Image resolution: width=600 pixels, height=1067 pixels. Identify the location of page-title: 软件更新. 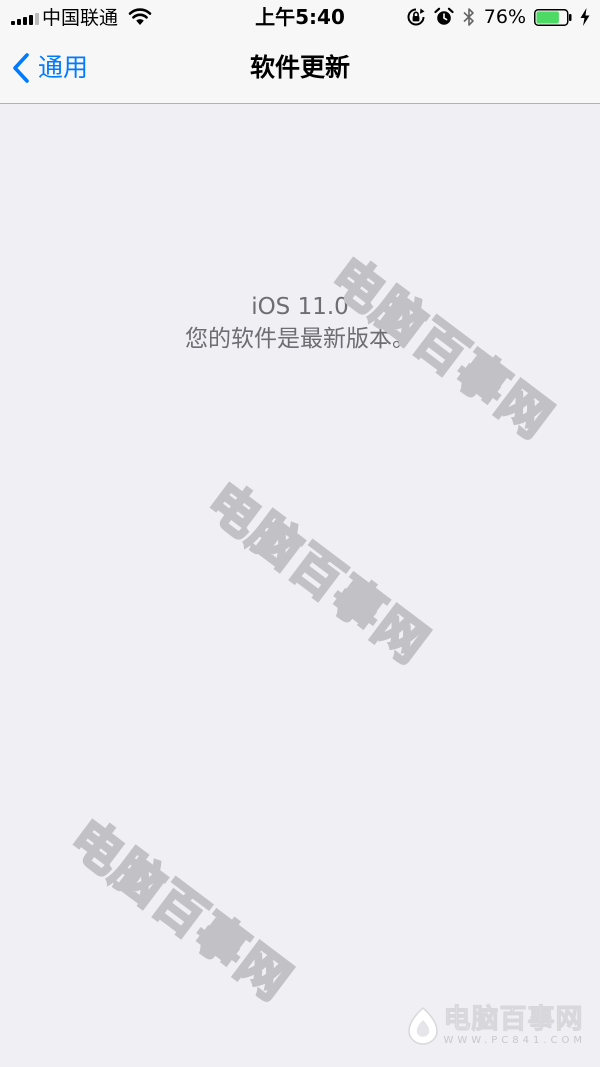
(299, 67).